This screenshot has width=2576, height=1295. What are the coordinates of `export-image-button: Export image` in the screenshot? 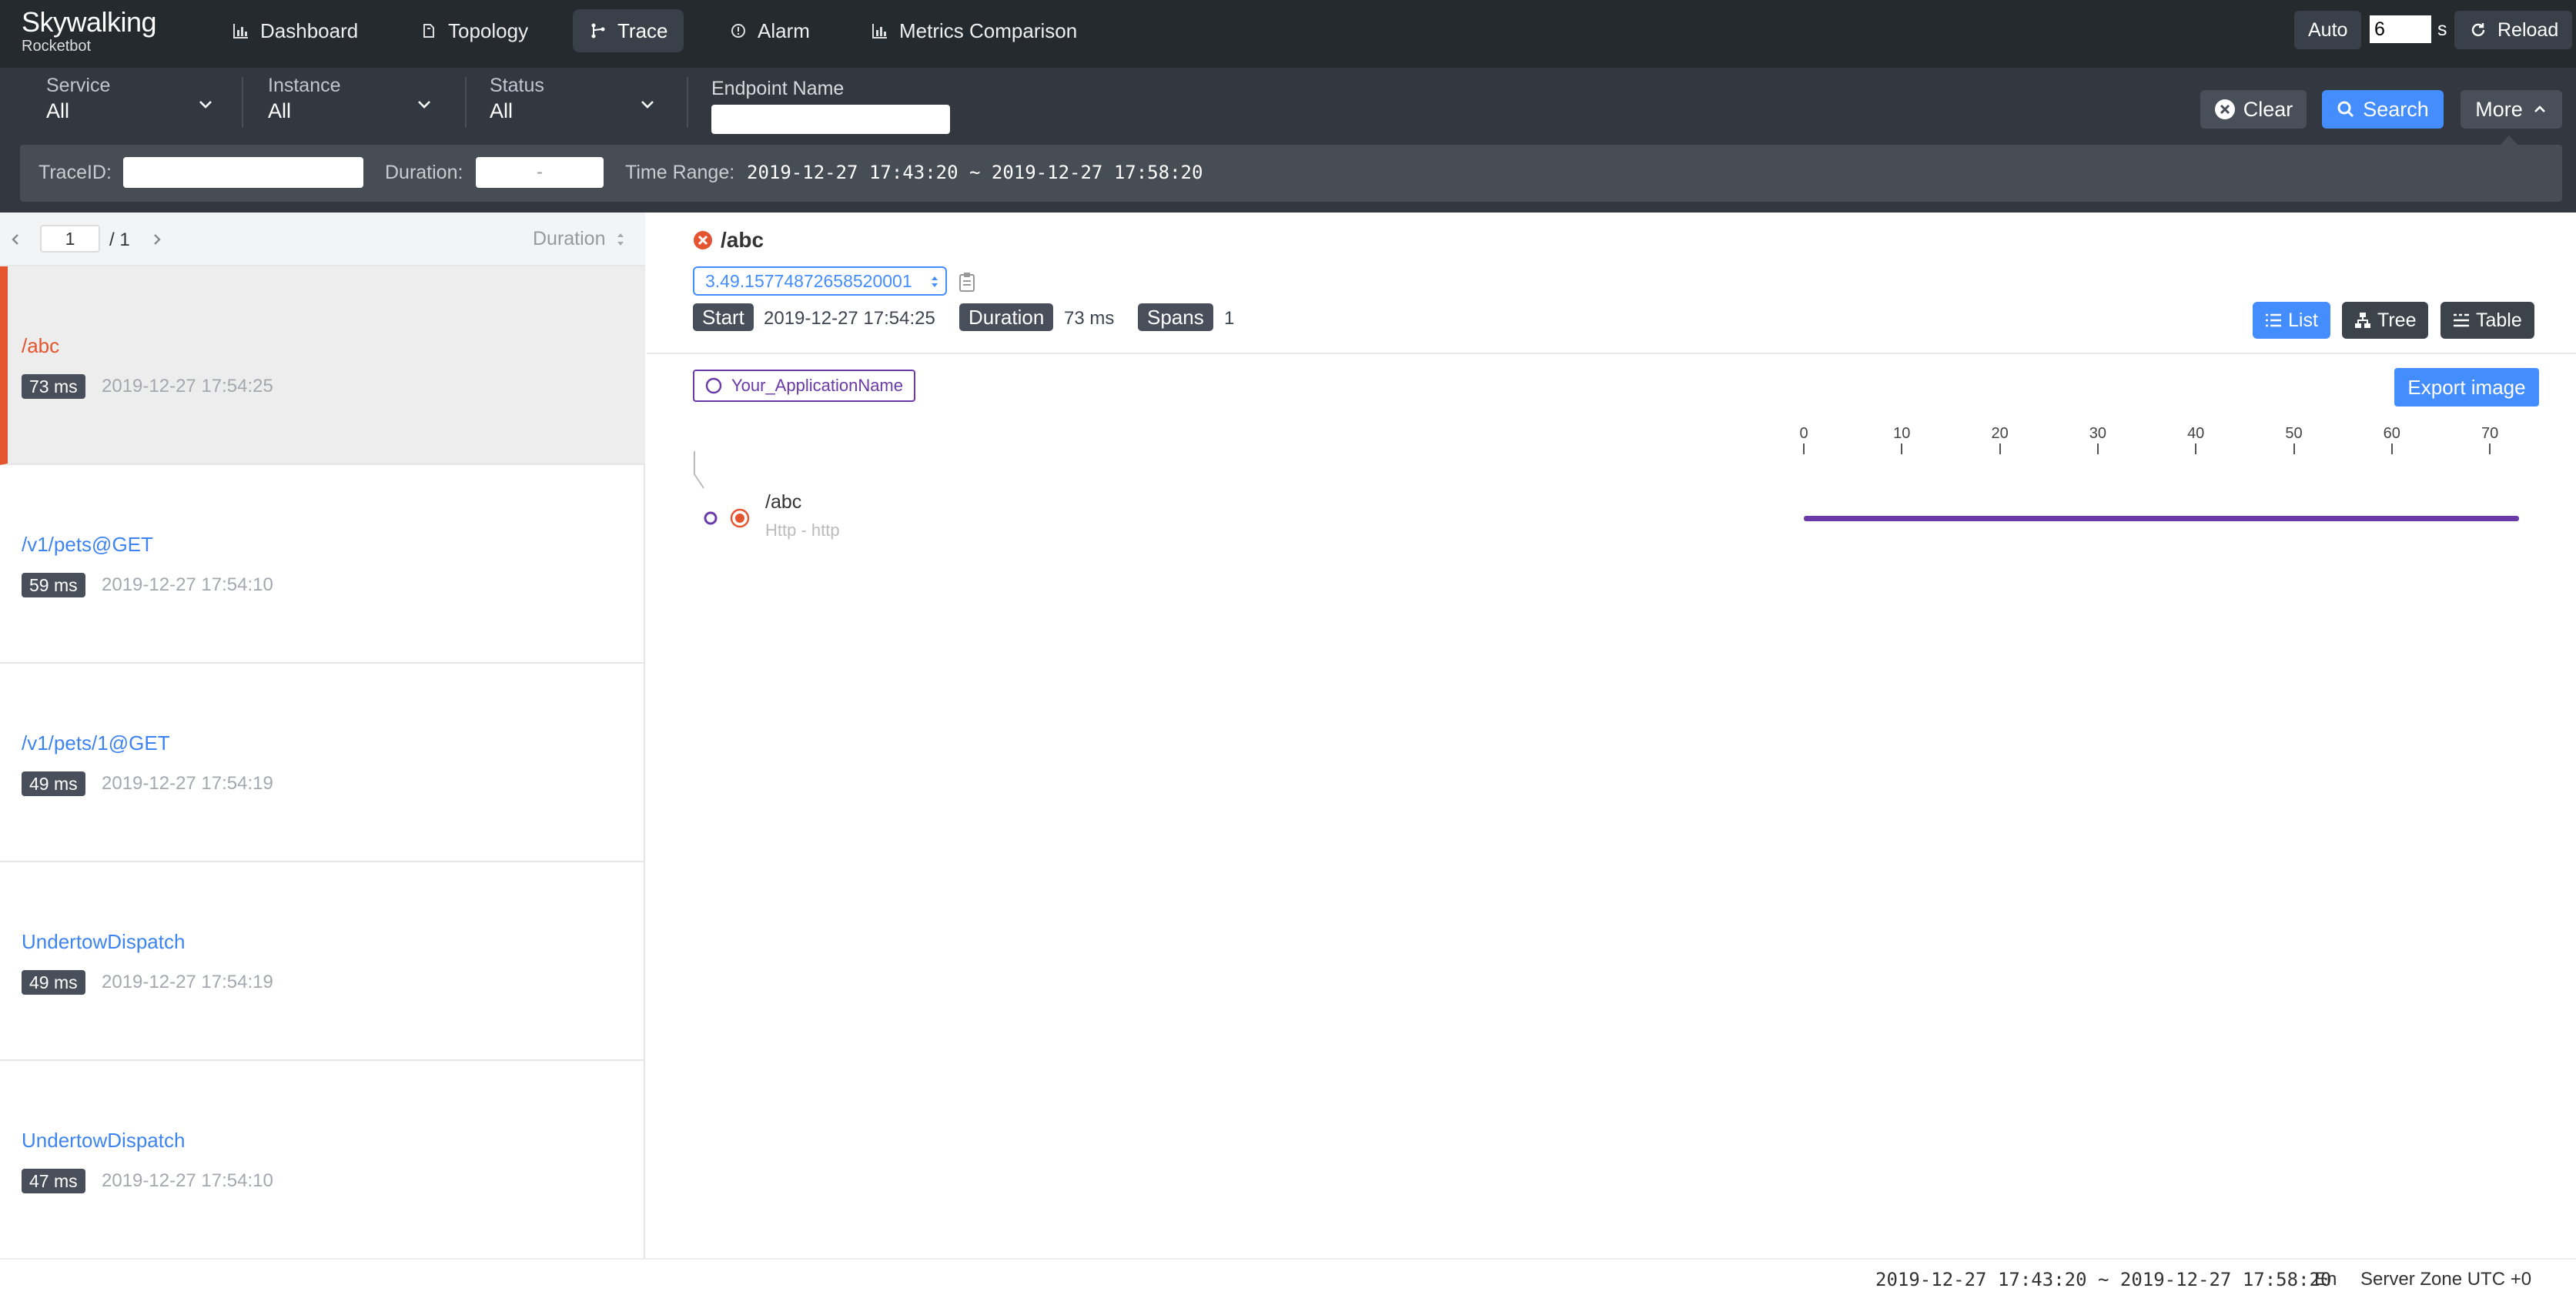 It's located at (2466, 387).